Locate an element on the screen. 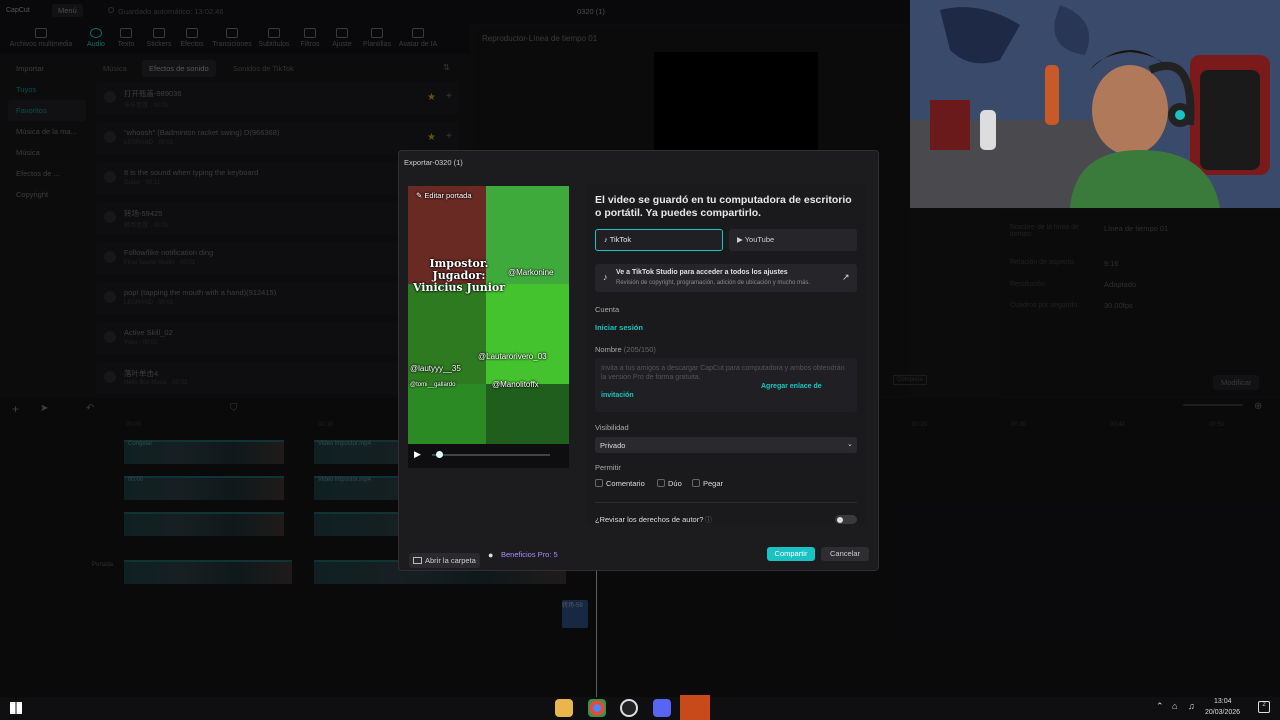  video-tag: @Markonine is located at coordinates (531, 272).